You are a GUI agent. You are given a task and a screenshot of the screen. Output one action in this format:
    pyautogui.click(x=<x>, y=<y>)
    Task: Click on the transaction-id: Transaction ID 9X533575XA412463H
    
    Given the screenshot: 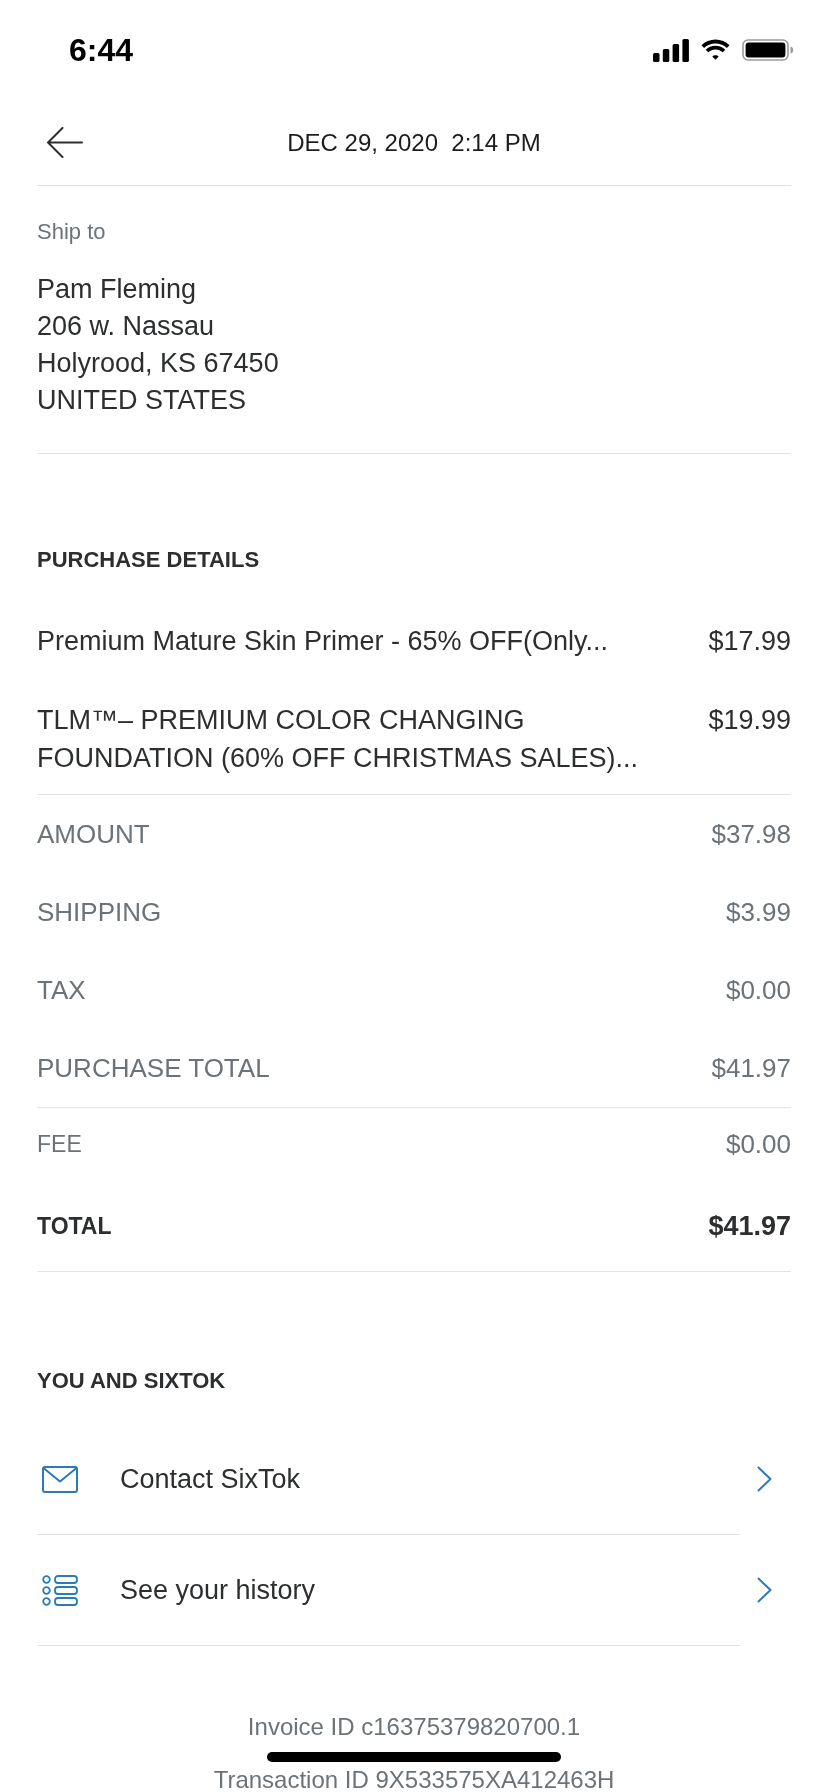 What is the action you would take?
    pyautogui.click(x=414, y=1780)
    